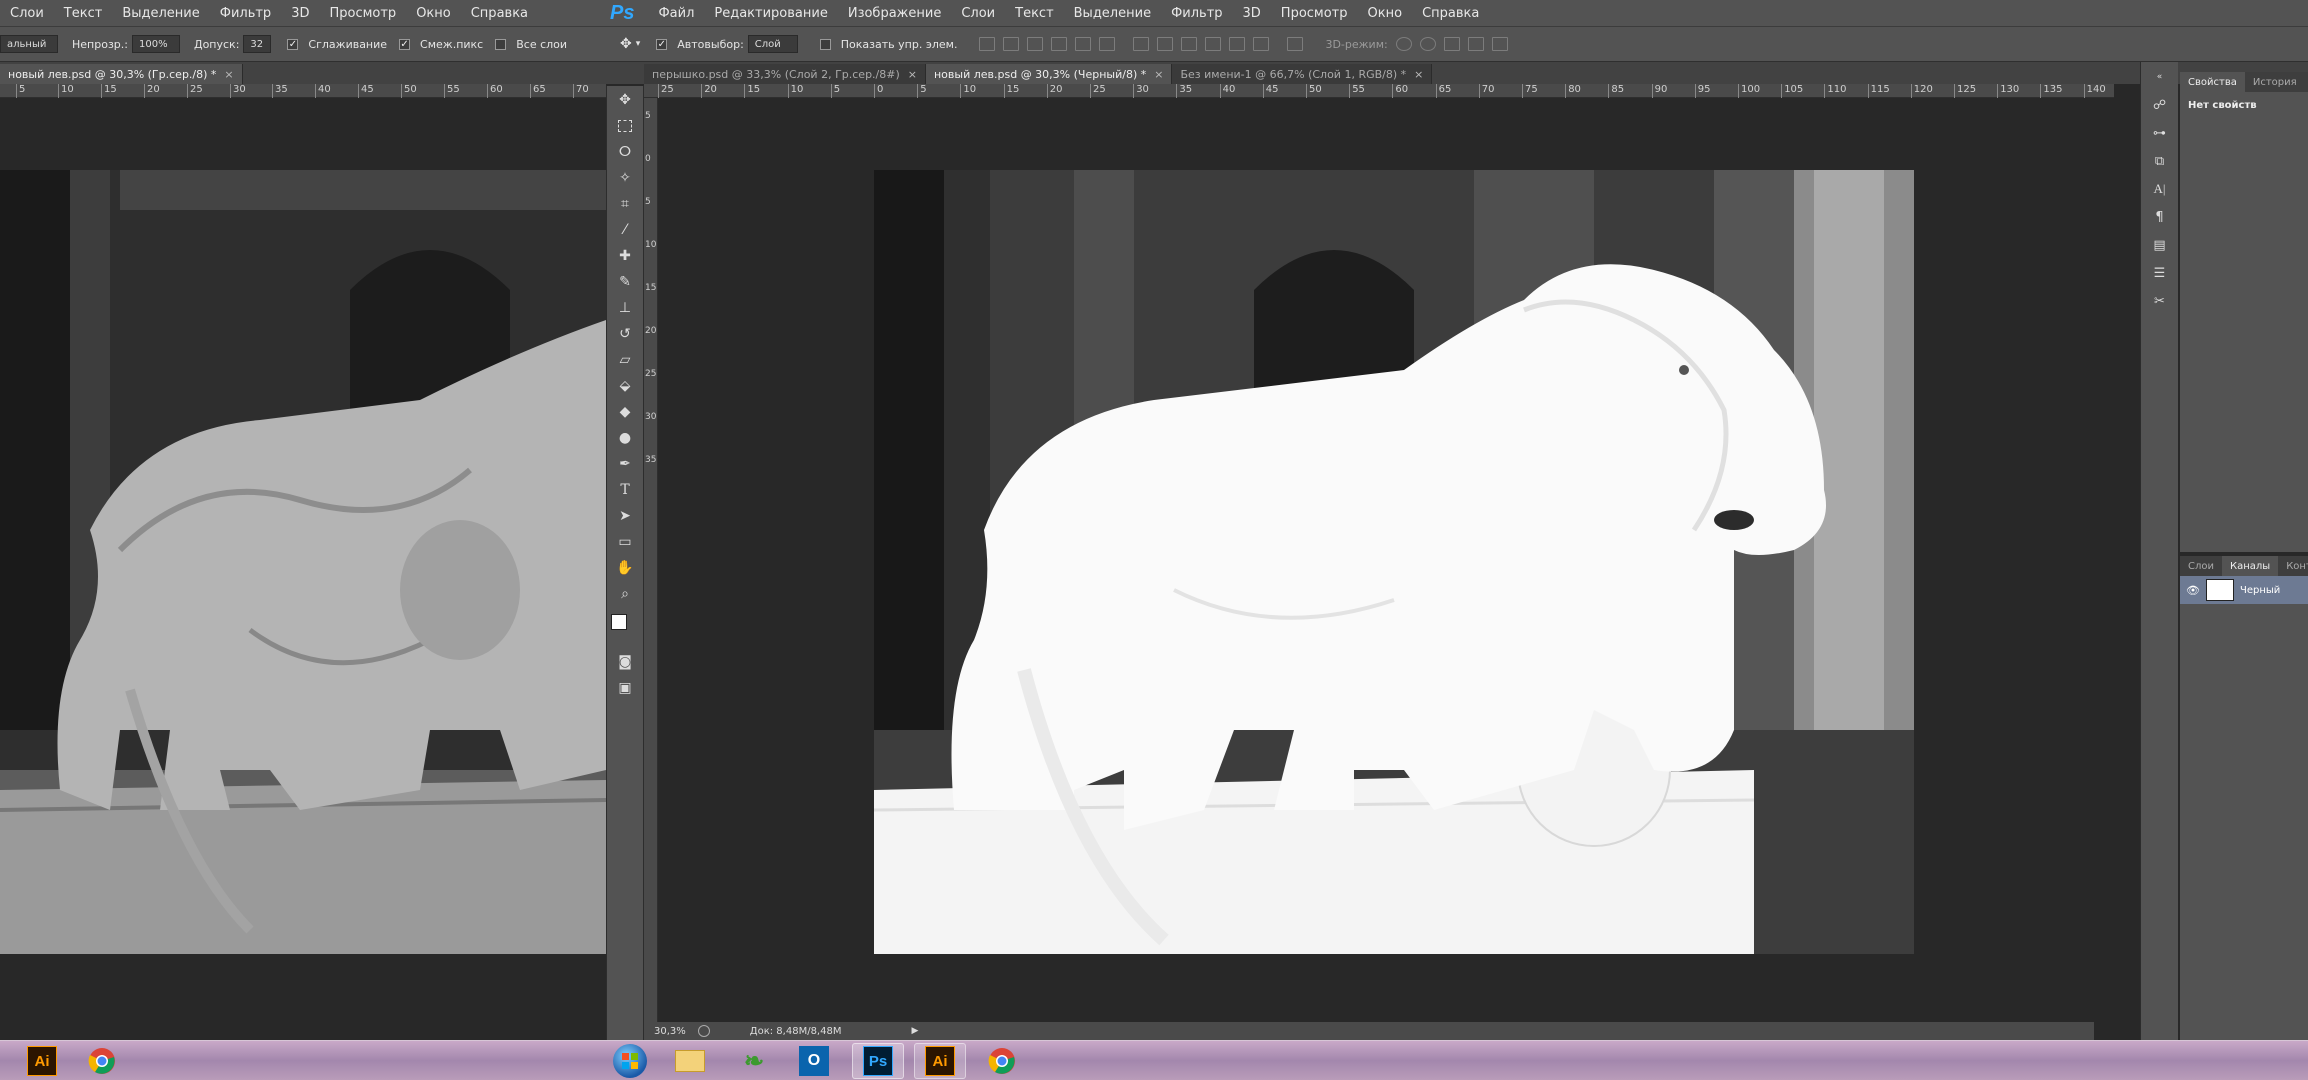 This screenshot has width=2308, height=1080. Describe the element at coordinates (1049, 74) in the screenshot. I see `tab-new-lion: новый лев.psd @ 30,3% (Черный/8) * ×` at that location.